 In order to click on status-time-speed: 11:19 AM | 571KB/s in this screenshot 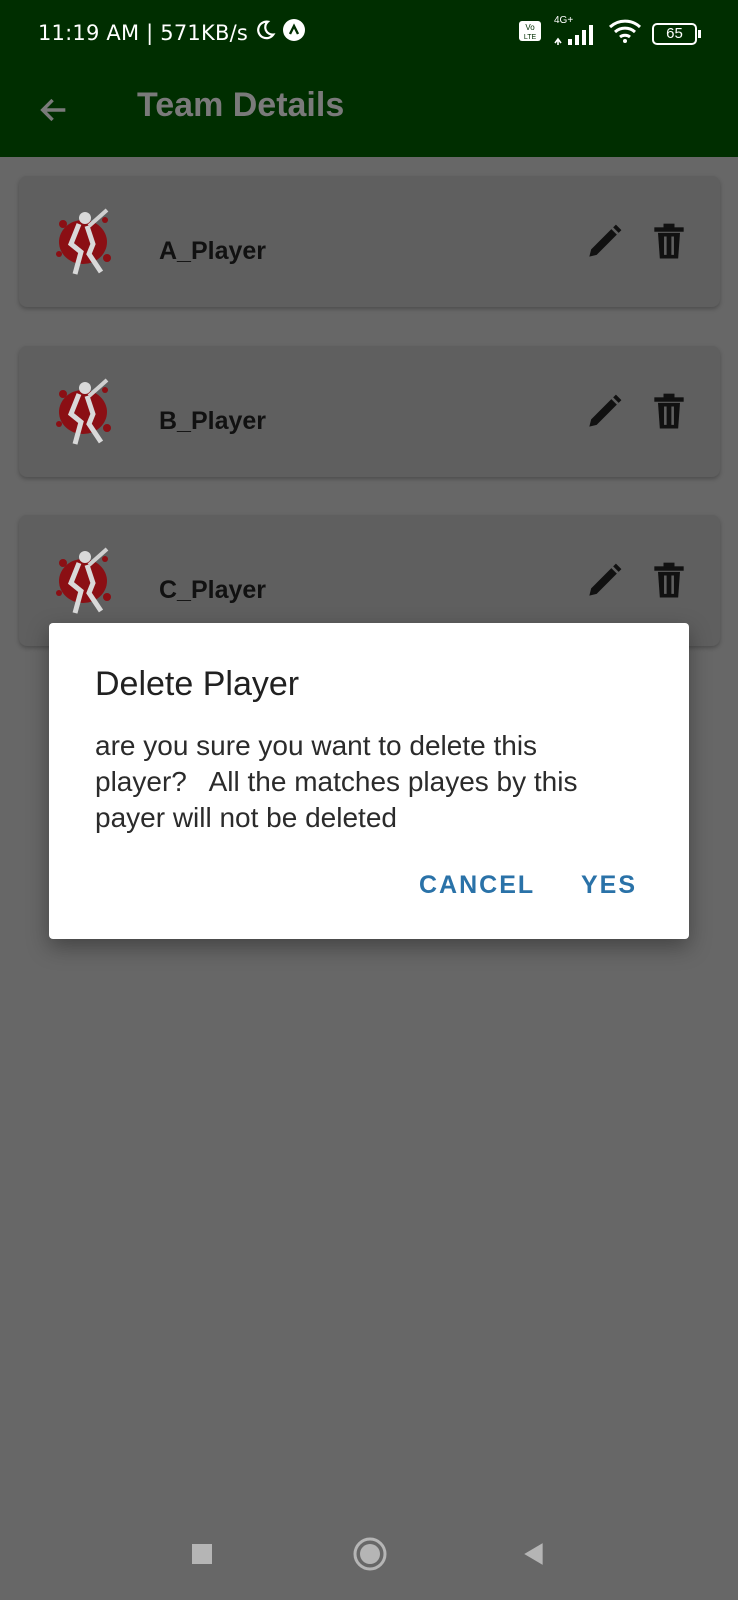, I will do `click(143, 32)`.